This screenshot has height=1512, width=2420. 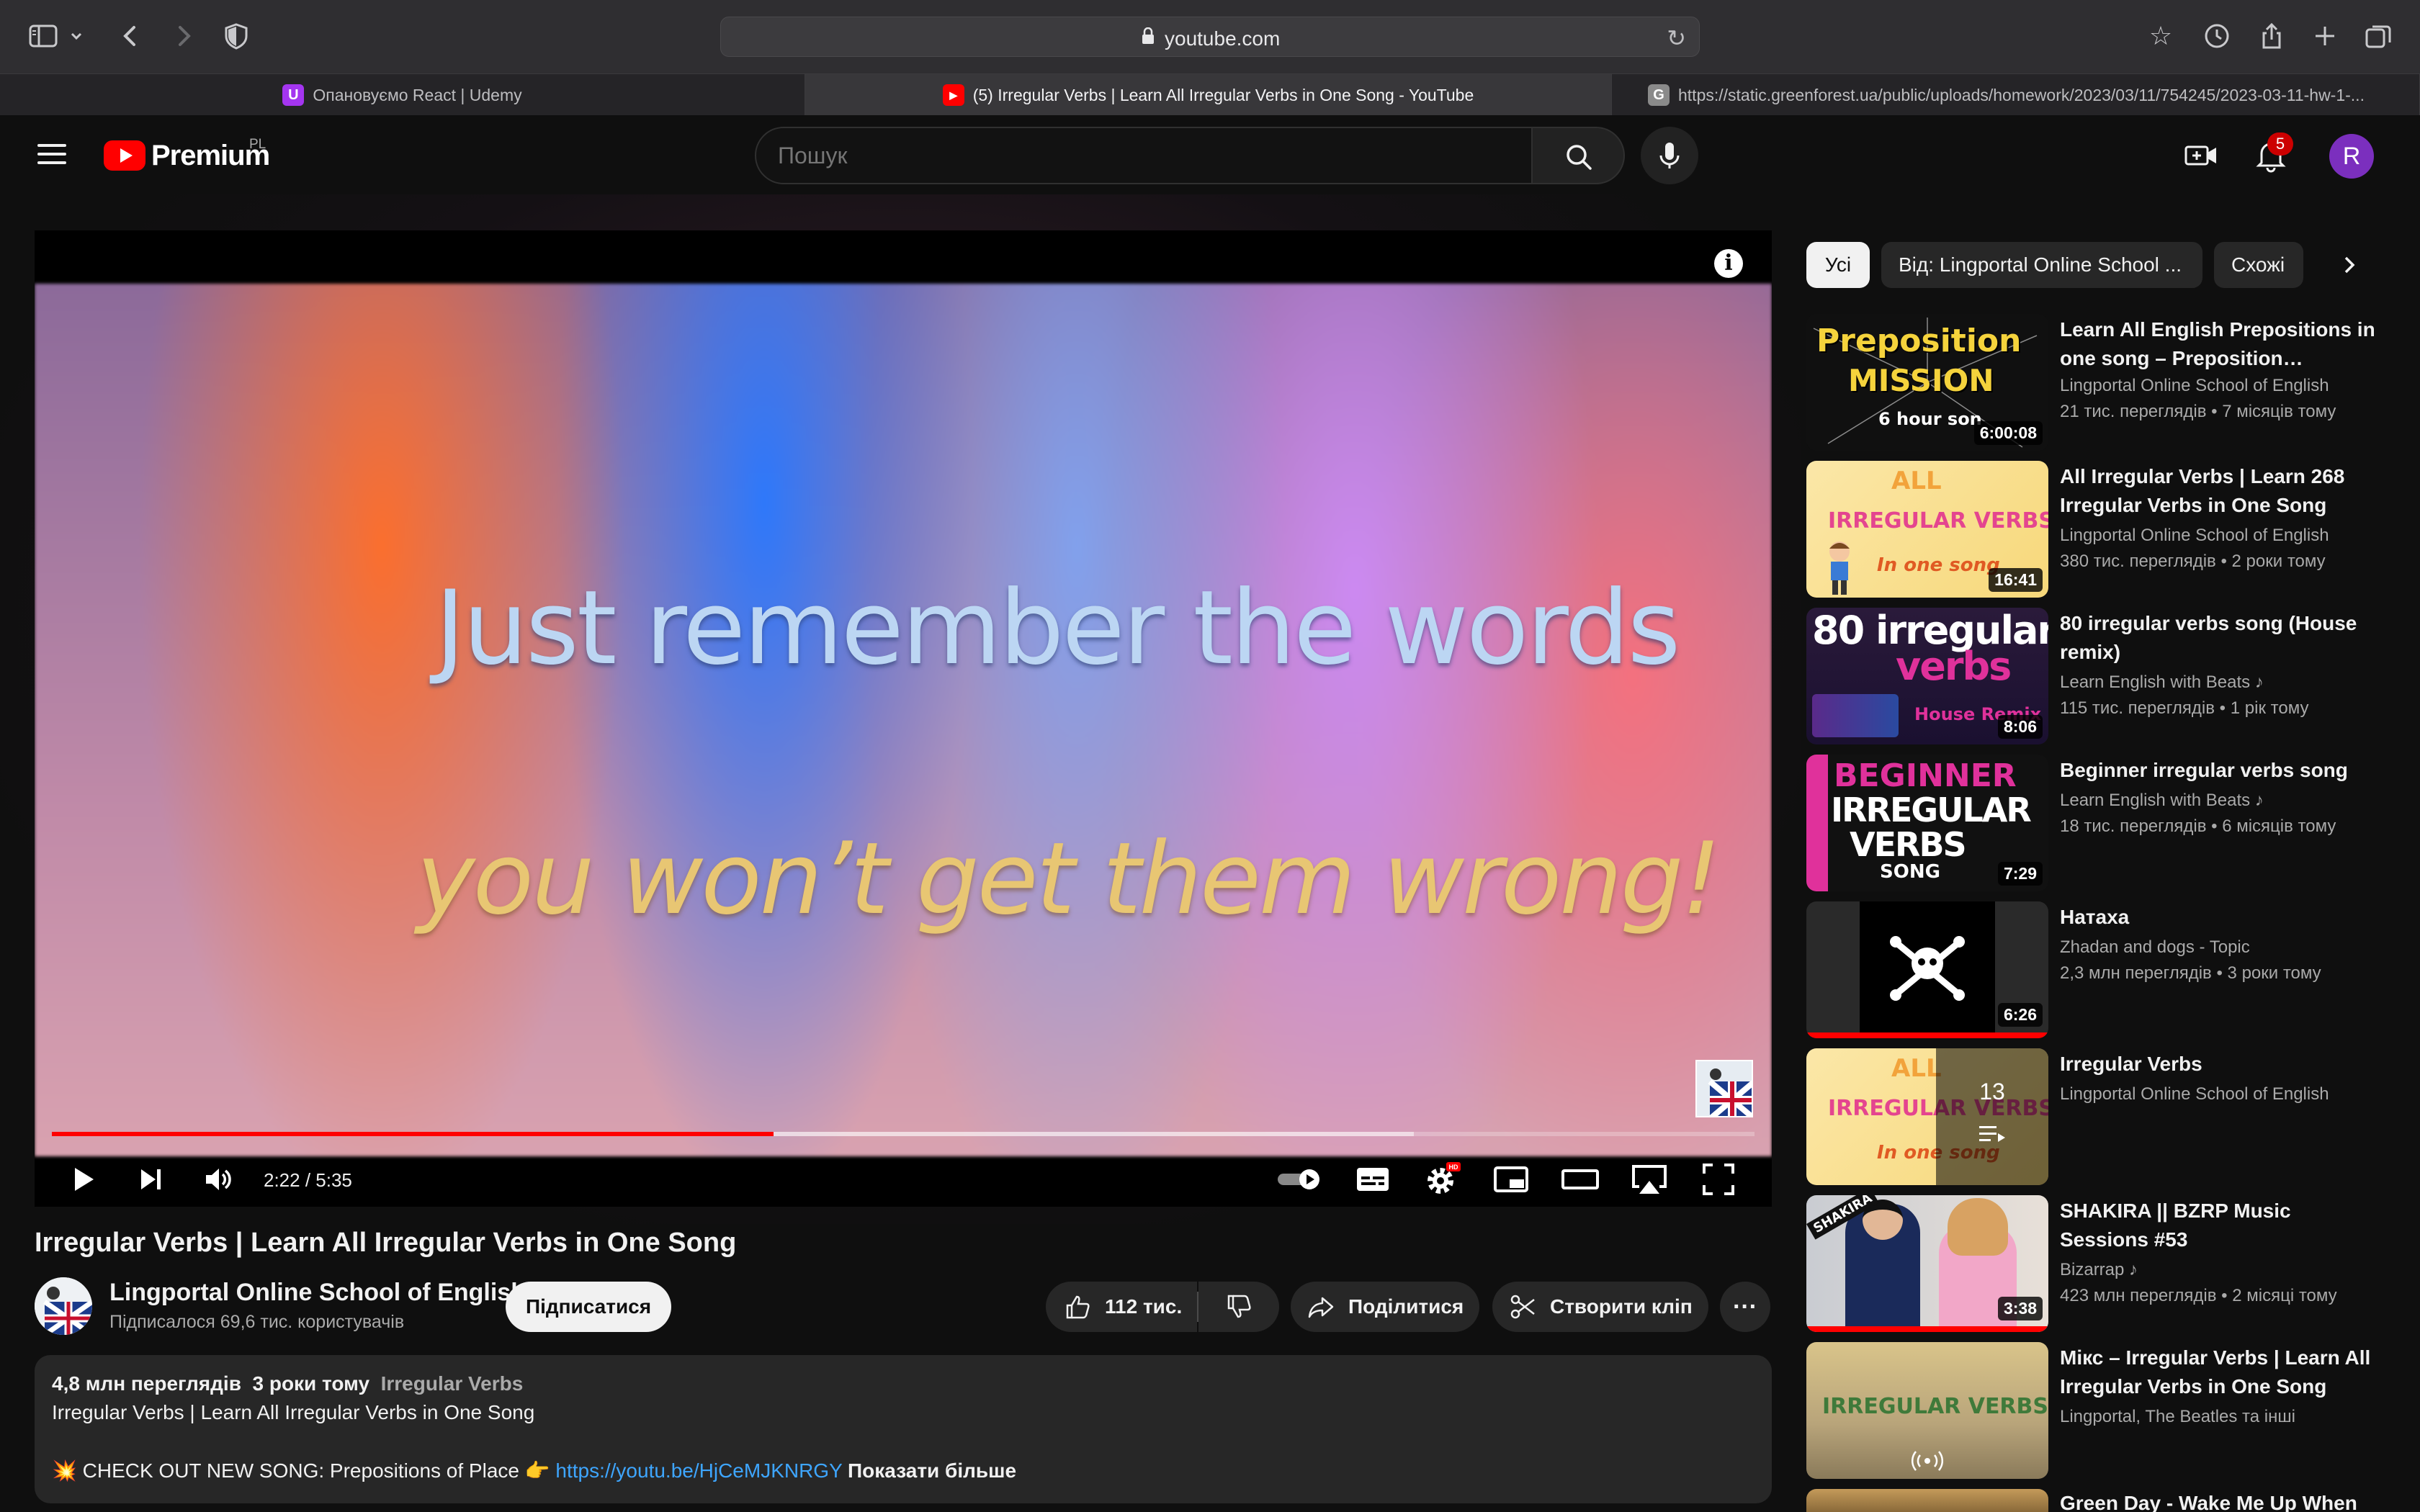 I want to click on history-icon, so click(x=2217, y=36).